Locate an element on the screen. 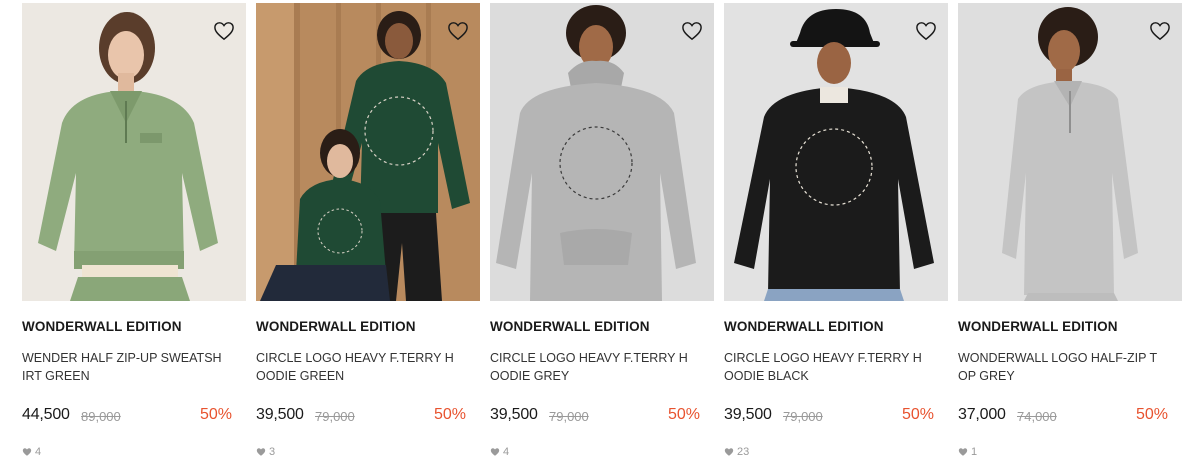  product-name: CIRCLE LOGO HEAVY F.TERRY HOODIE BLACK is located at coordinates (825, 367).